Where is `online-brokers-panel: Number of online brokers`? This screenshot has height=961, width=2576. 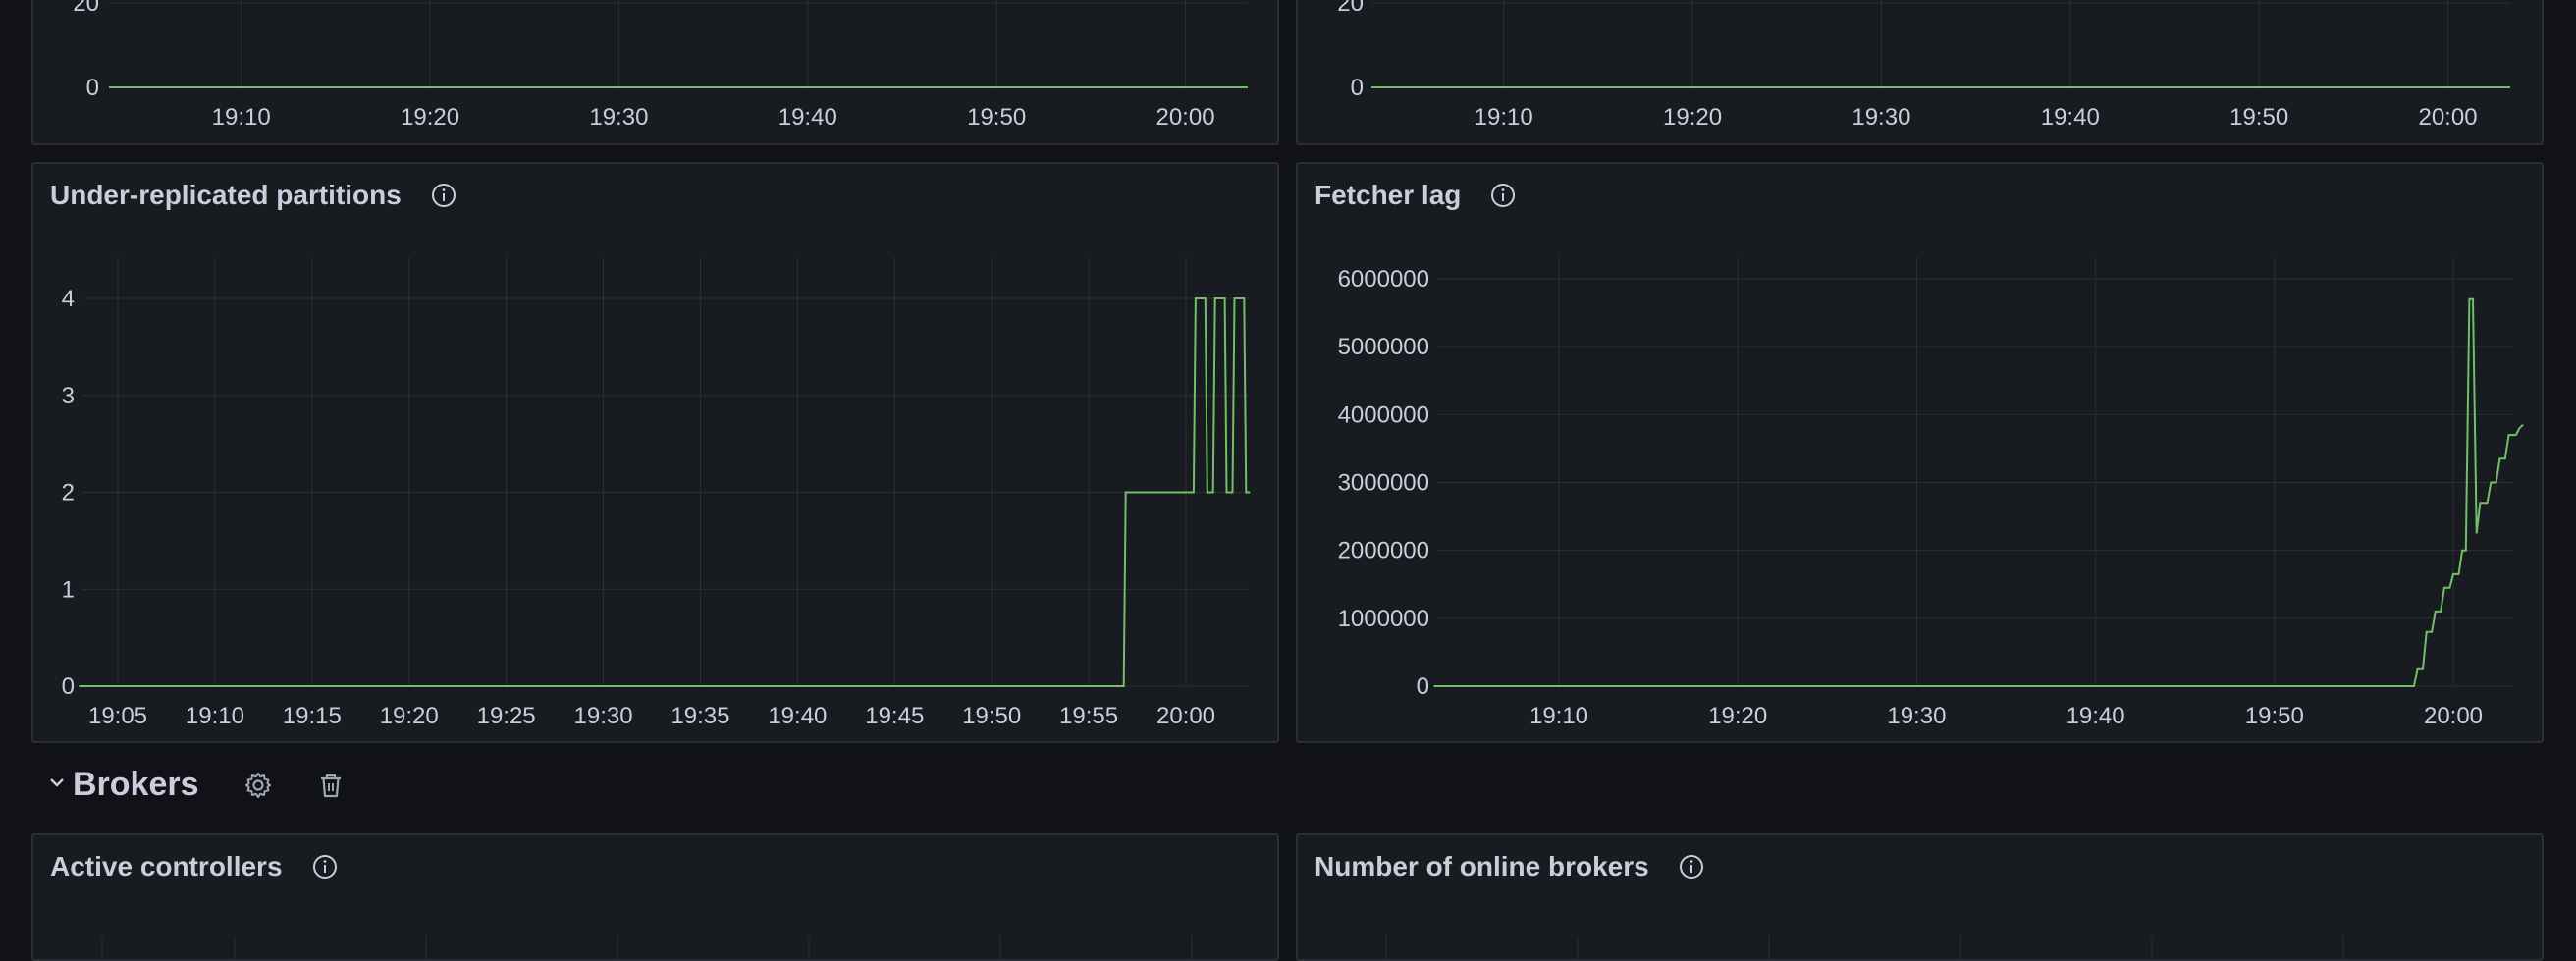
online-brokers-panel: Number of online brokers is located at coordinates (1920, 897).